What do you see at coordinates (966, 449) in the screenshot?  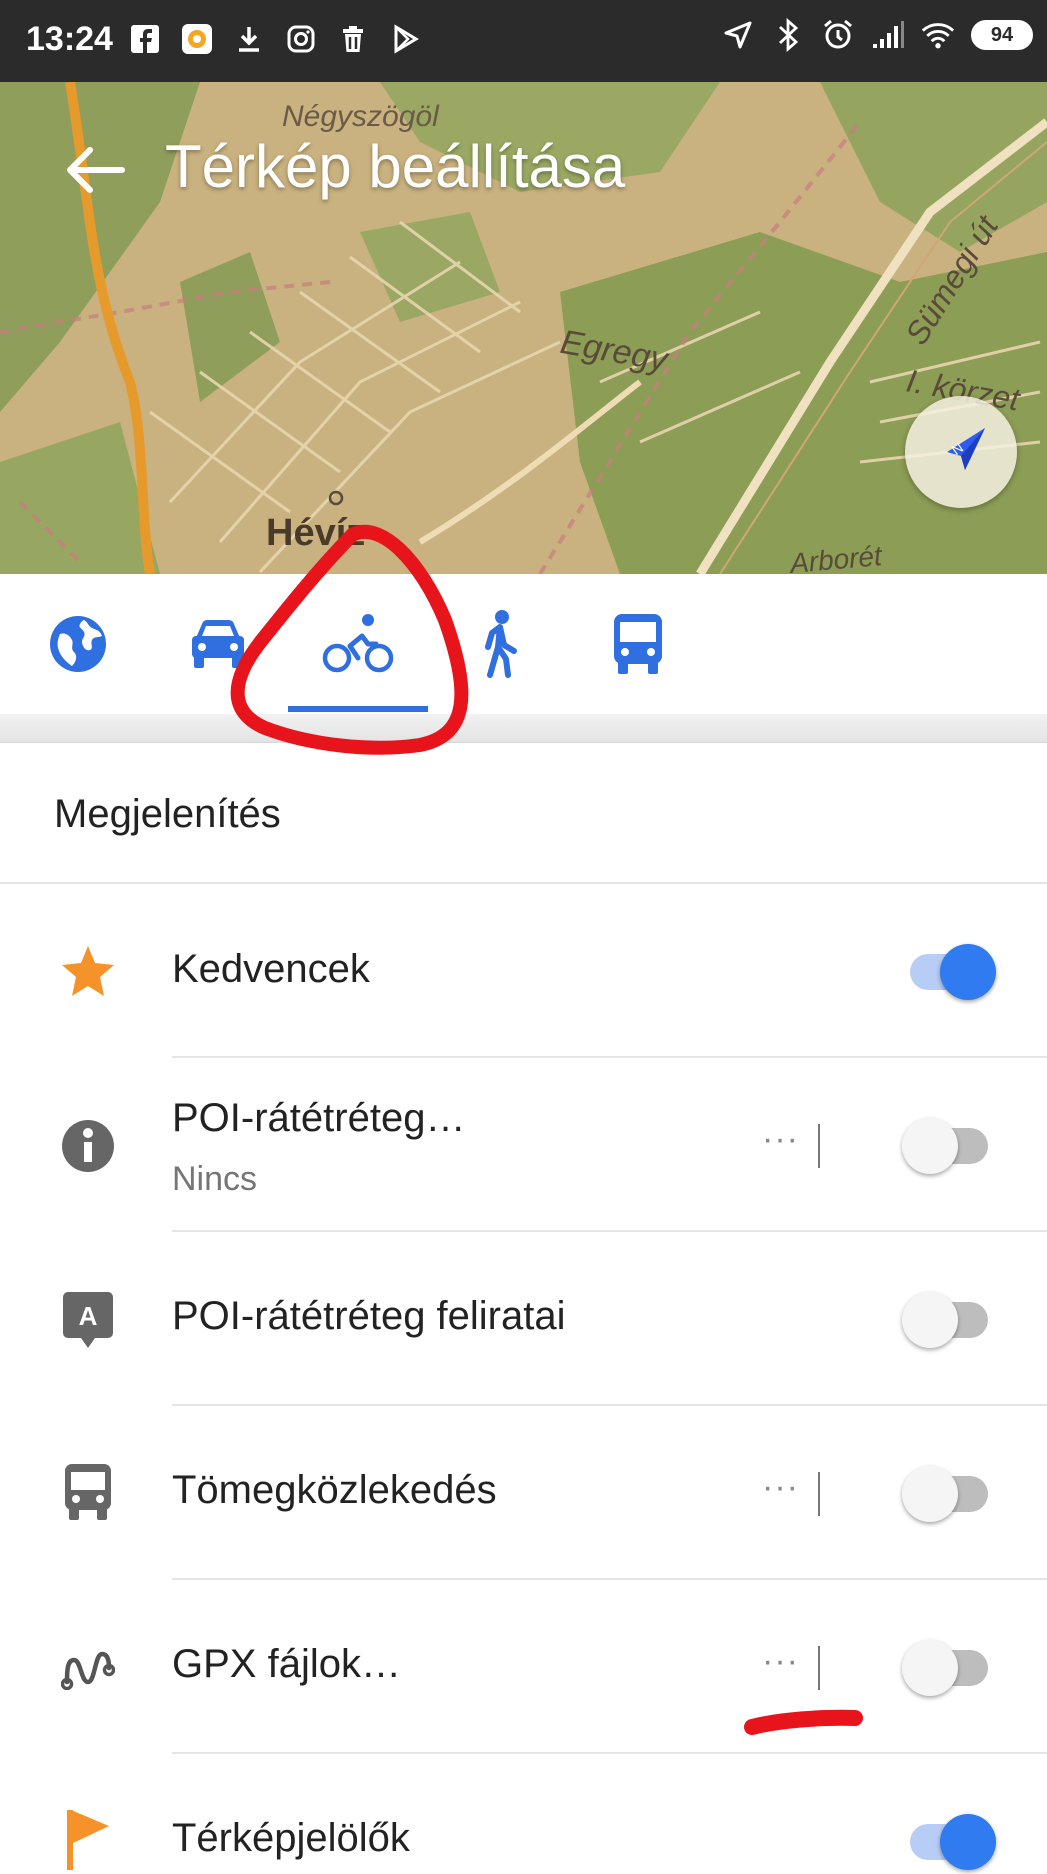 I see `compass-icon: N` at bounding box center [966, 449].